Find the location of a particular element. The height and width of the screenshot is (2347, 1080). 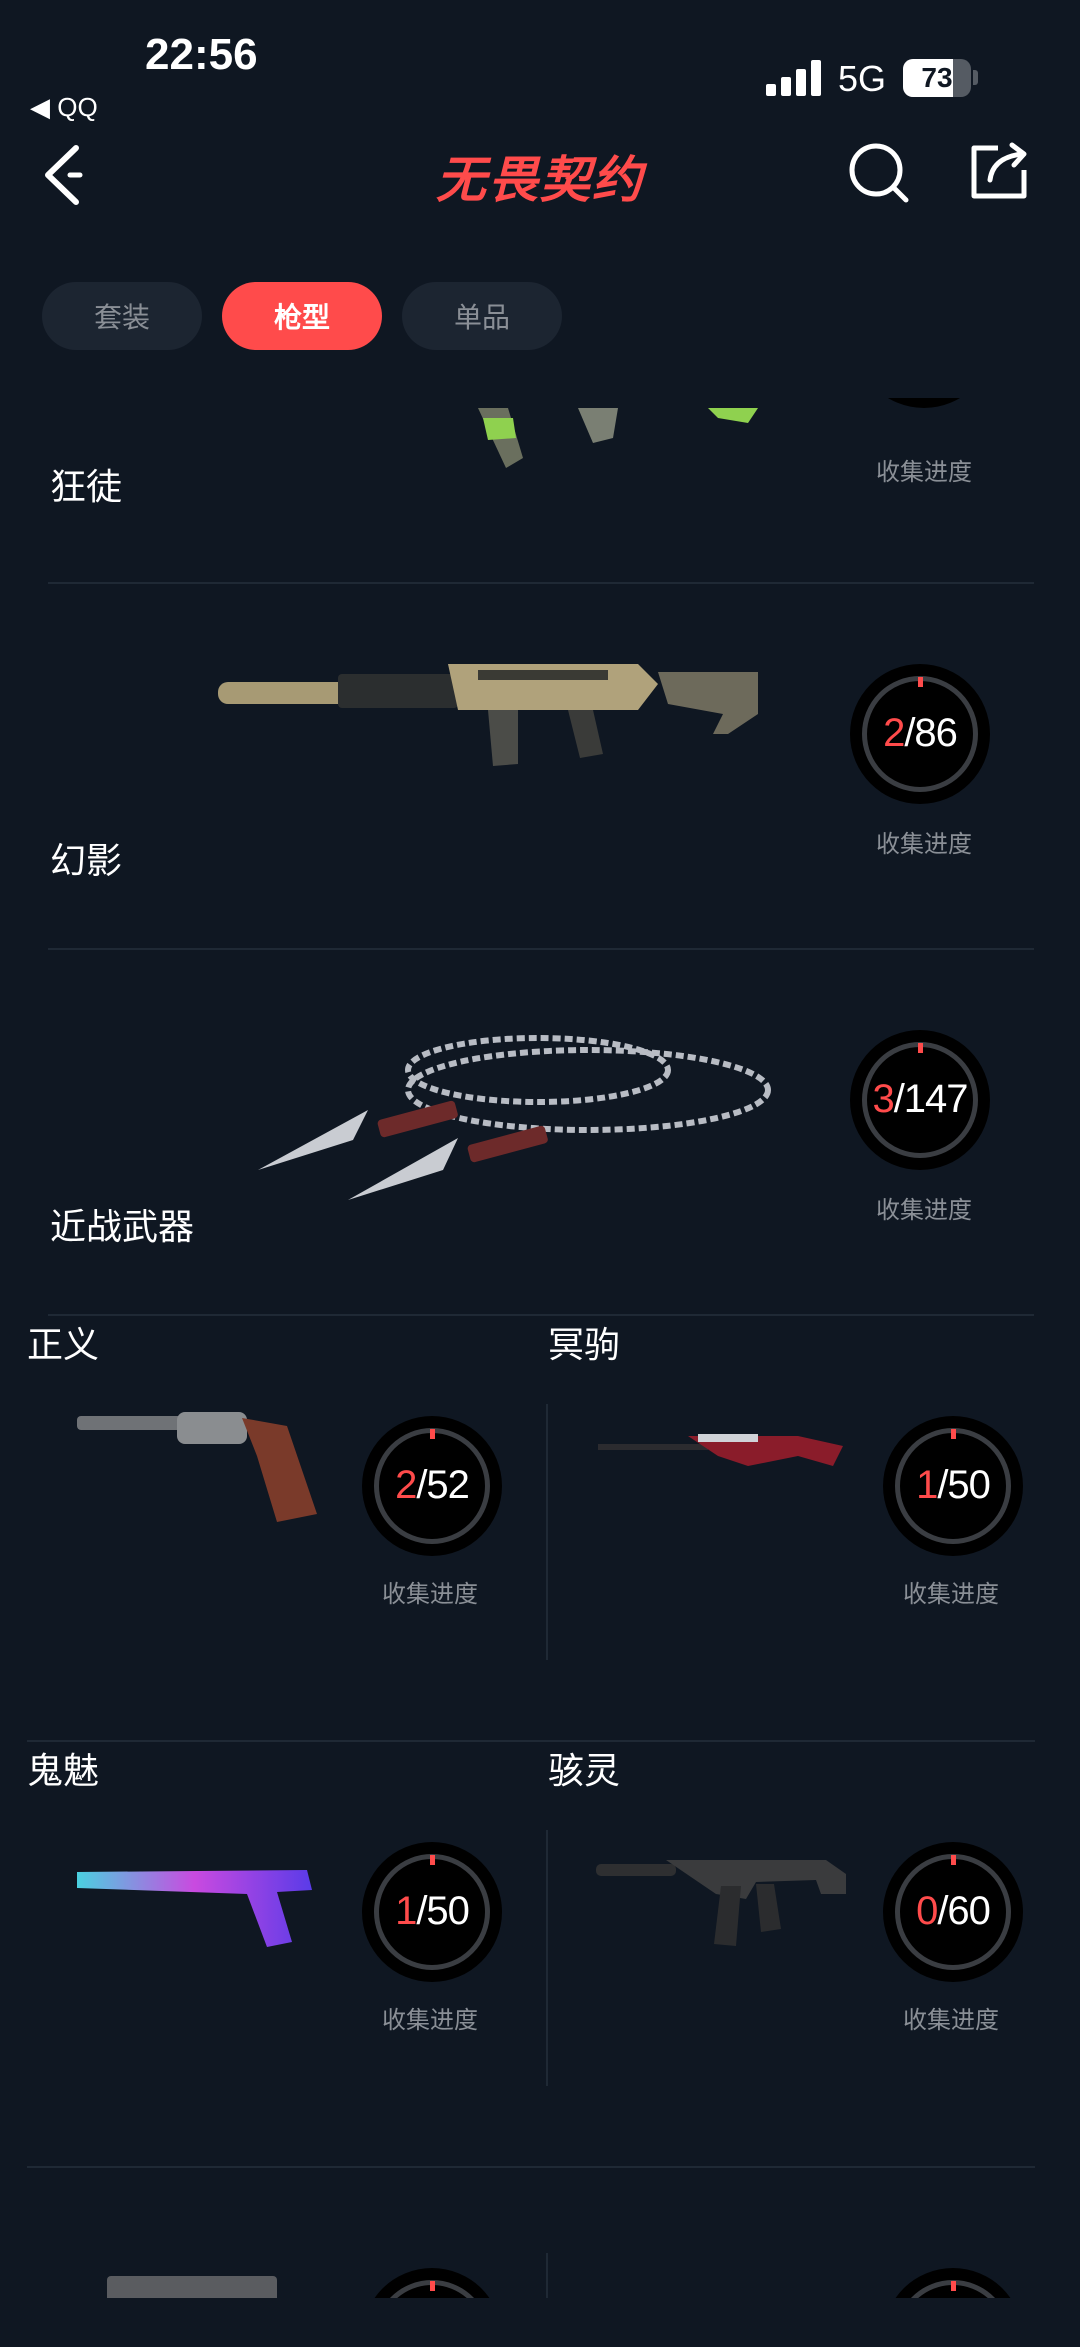

battery-icon: 73 is located at coordinates (937, 78).